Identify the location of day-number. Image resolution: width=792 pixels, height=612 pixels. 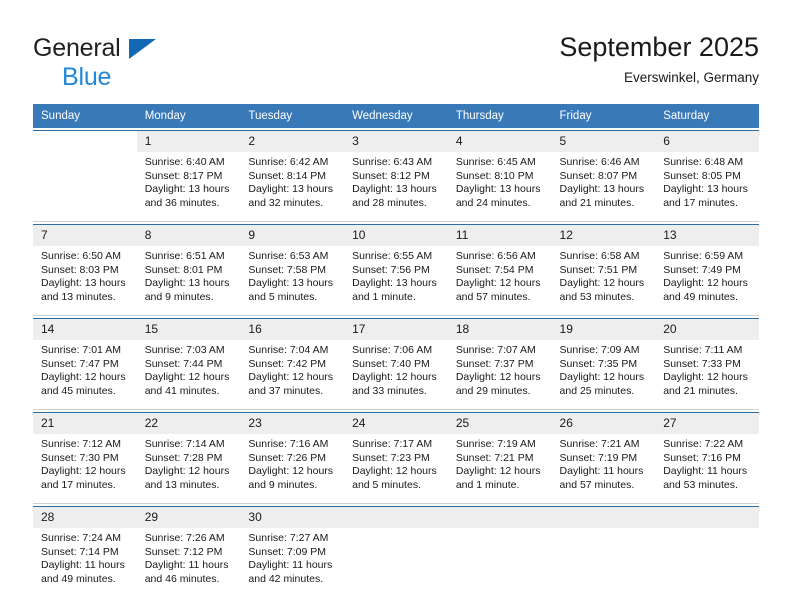
(85, 141).